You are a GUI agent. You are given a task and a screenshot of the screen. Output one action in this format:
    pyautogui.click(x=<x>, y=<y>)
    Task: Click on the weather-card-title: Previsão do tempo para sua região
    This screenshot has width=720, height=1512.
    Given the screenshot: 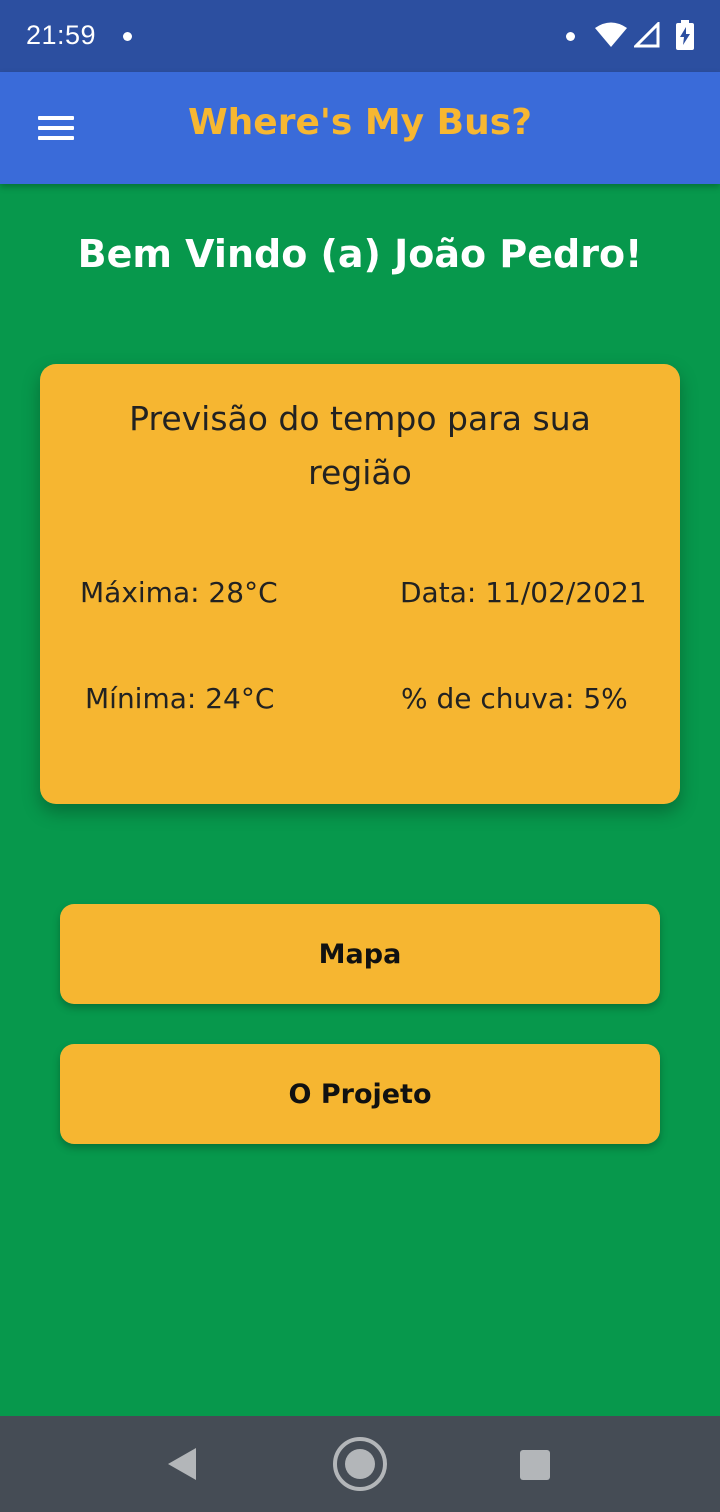 What is the action you would take?
    pyautogui.click(x=360, y=445)
    